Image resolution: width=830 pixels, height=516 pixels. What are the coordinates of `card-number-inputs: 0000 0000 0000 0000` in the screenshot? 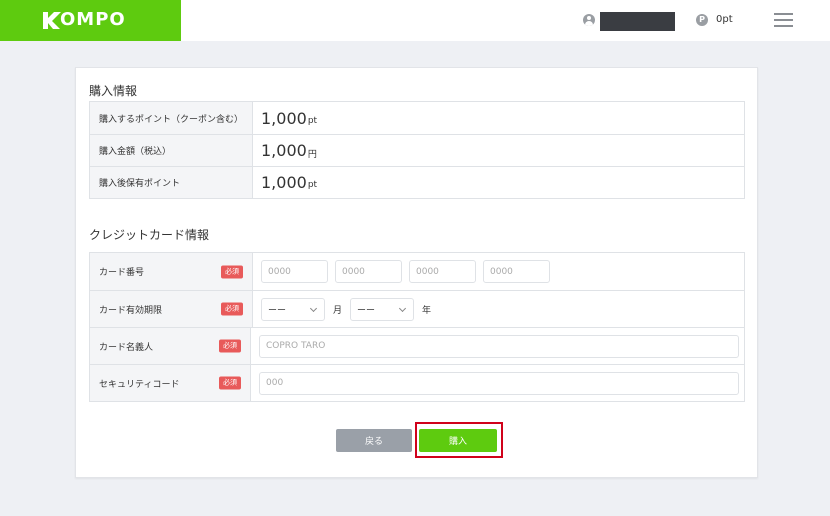 It's located at (498, 271).